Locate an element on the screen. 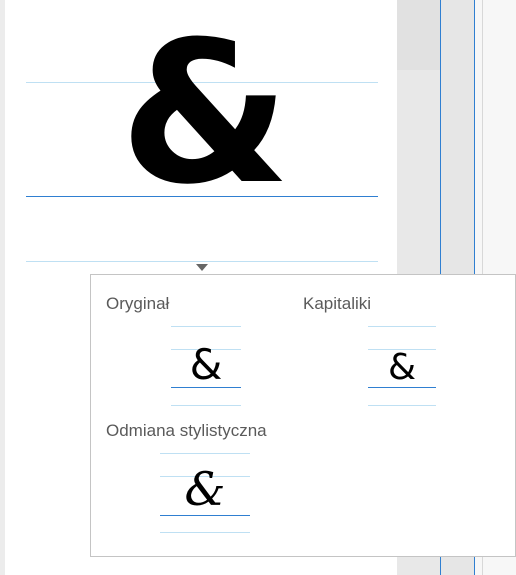 The height and width of the screenshot is (575, 516). preview-glyph: & is located at coordinates (205, 114).